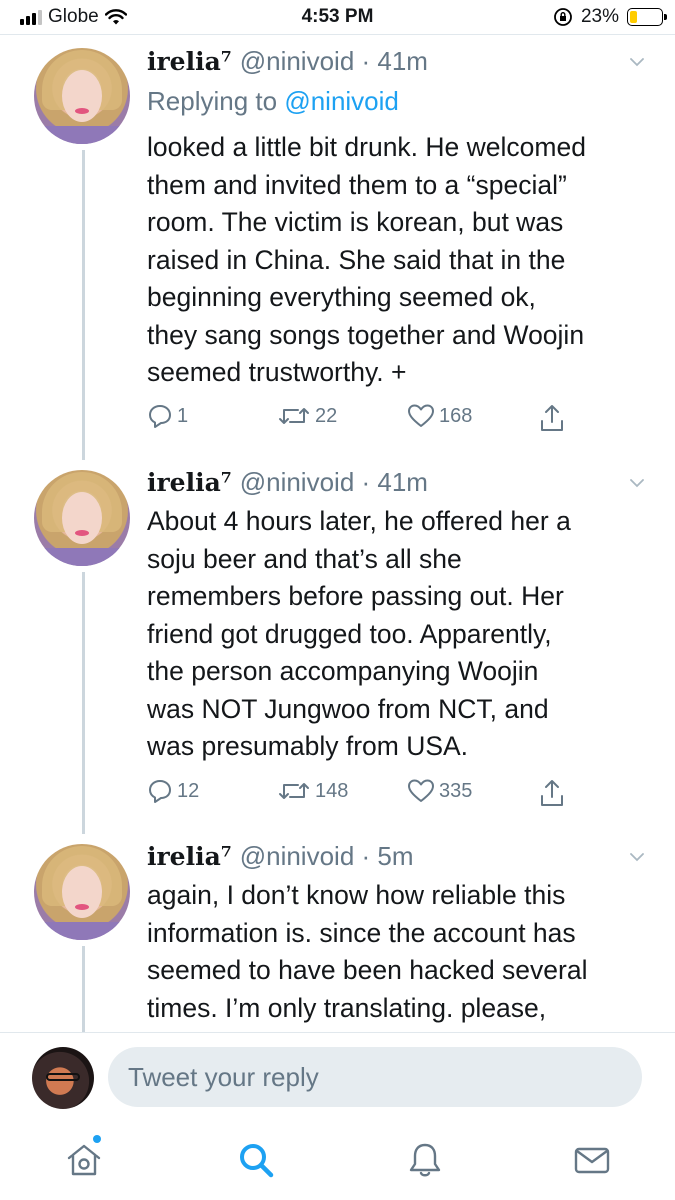 Image resolution: width=675 pixels, height=1200 pixels. Describe the element at coordinates (97, 1139) in the screenshot. I see `new-content-dot` at that location.